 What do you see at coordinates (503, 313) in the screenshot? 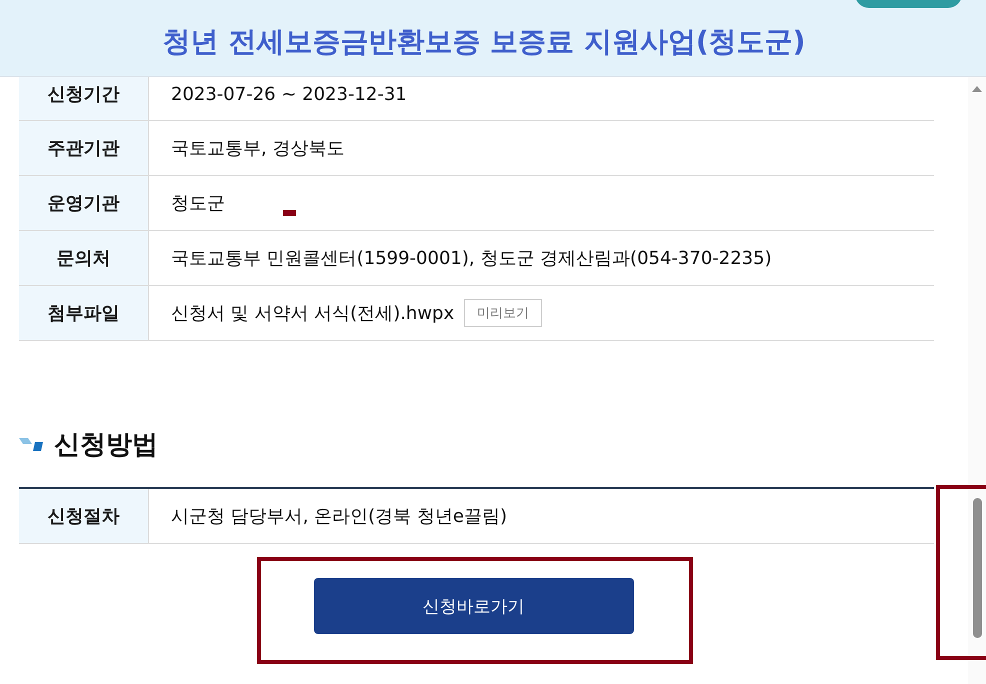
I see `preview-button: 미리보기` at bounding box center [503, 313].